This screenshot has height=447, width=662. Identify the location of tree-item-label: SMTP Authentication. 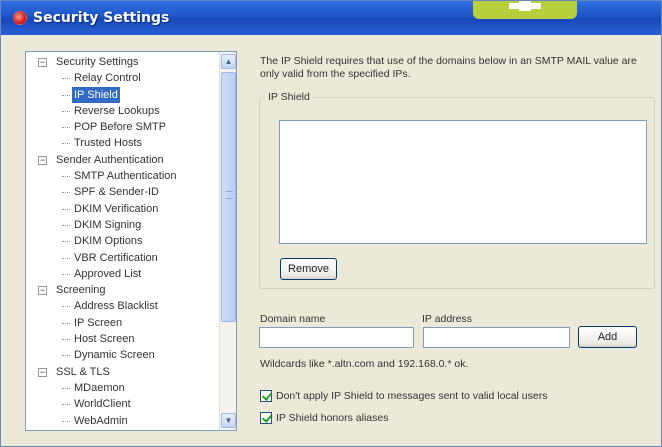
(125, 176).